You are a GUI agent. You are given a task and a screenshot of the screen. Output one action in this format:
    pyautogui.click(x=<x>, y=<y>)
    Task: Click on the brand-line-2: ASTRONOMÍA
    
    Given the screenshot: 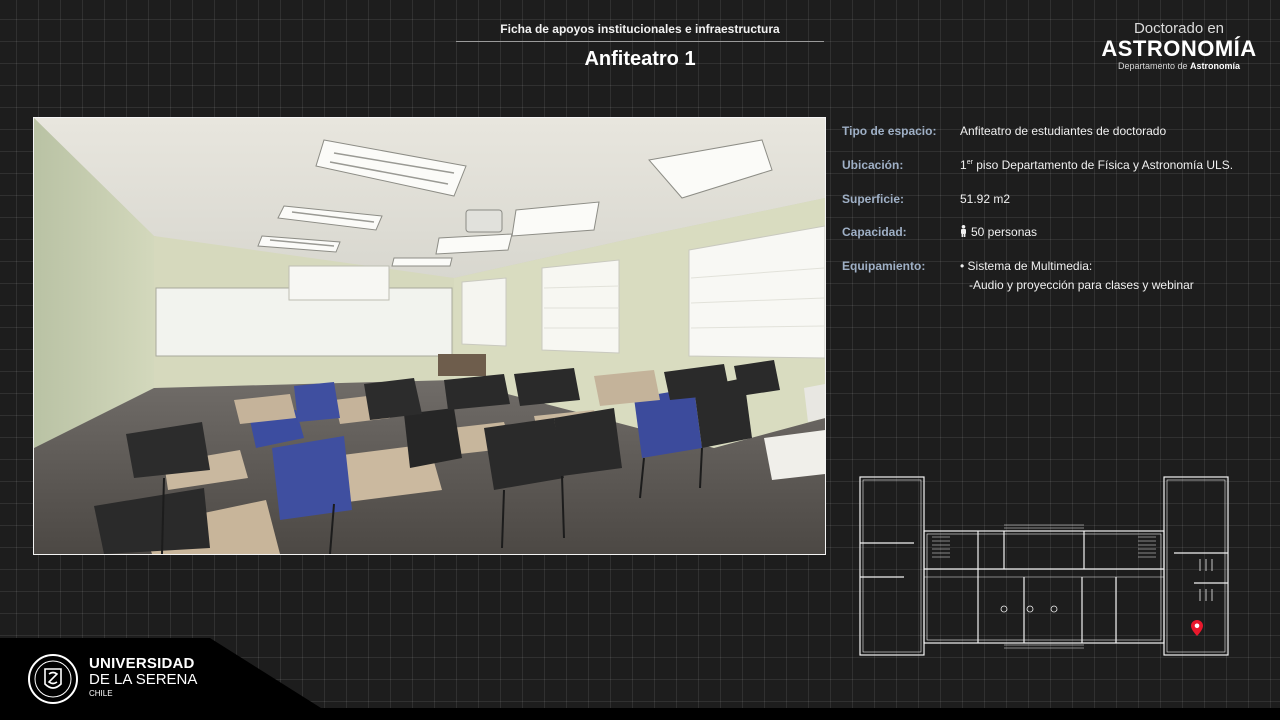 What is the action you would take?
    pyautogui.click(x=1179, y=48)
    